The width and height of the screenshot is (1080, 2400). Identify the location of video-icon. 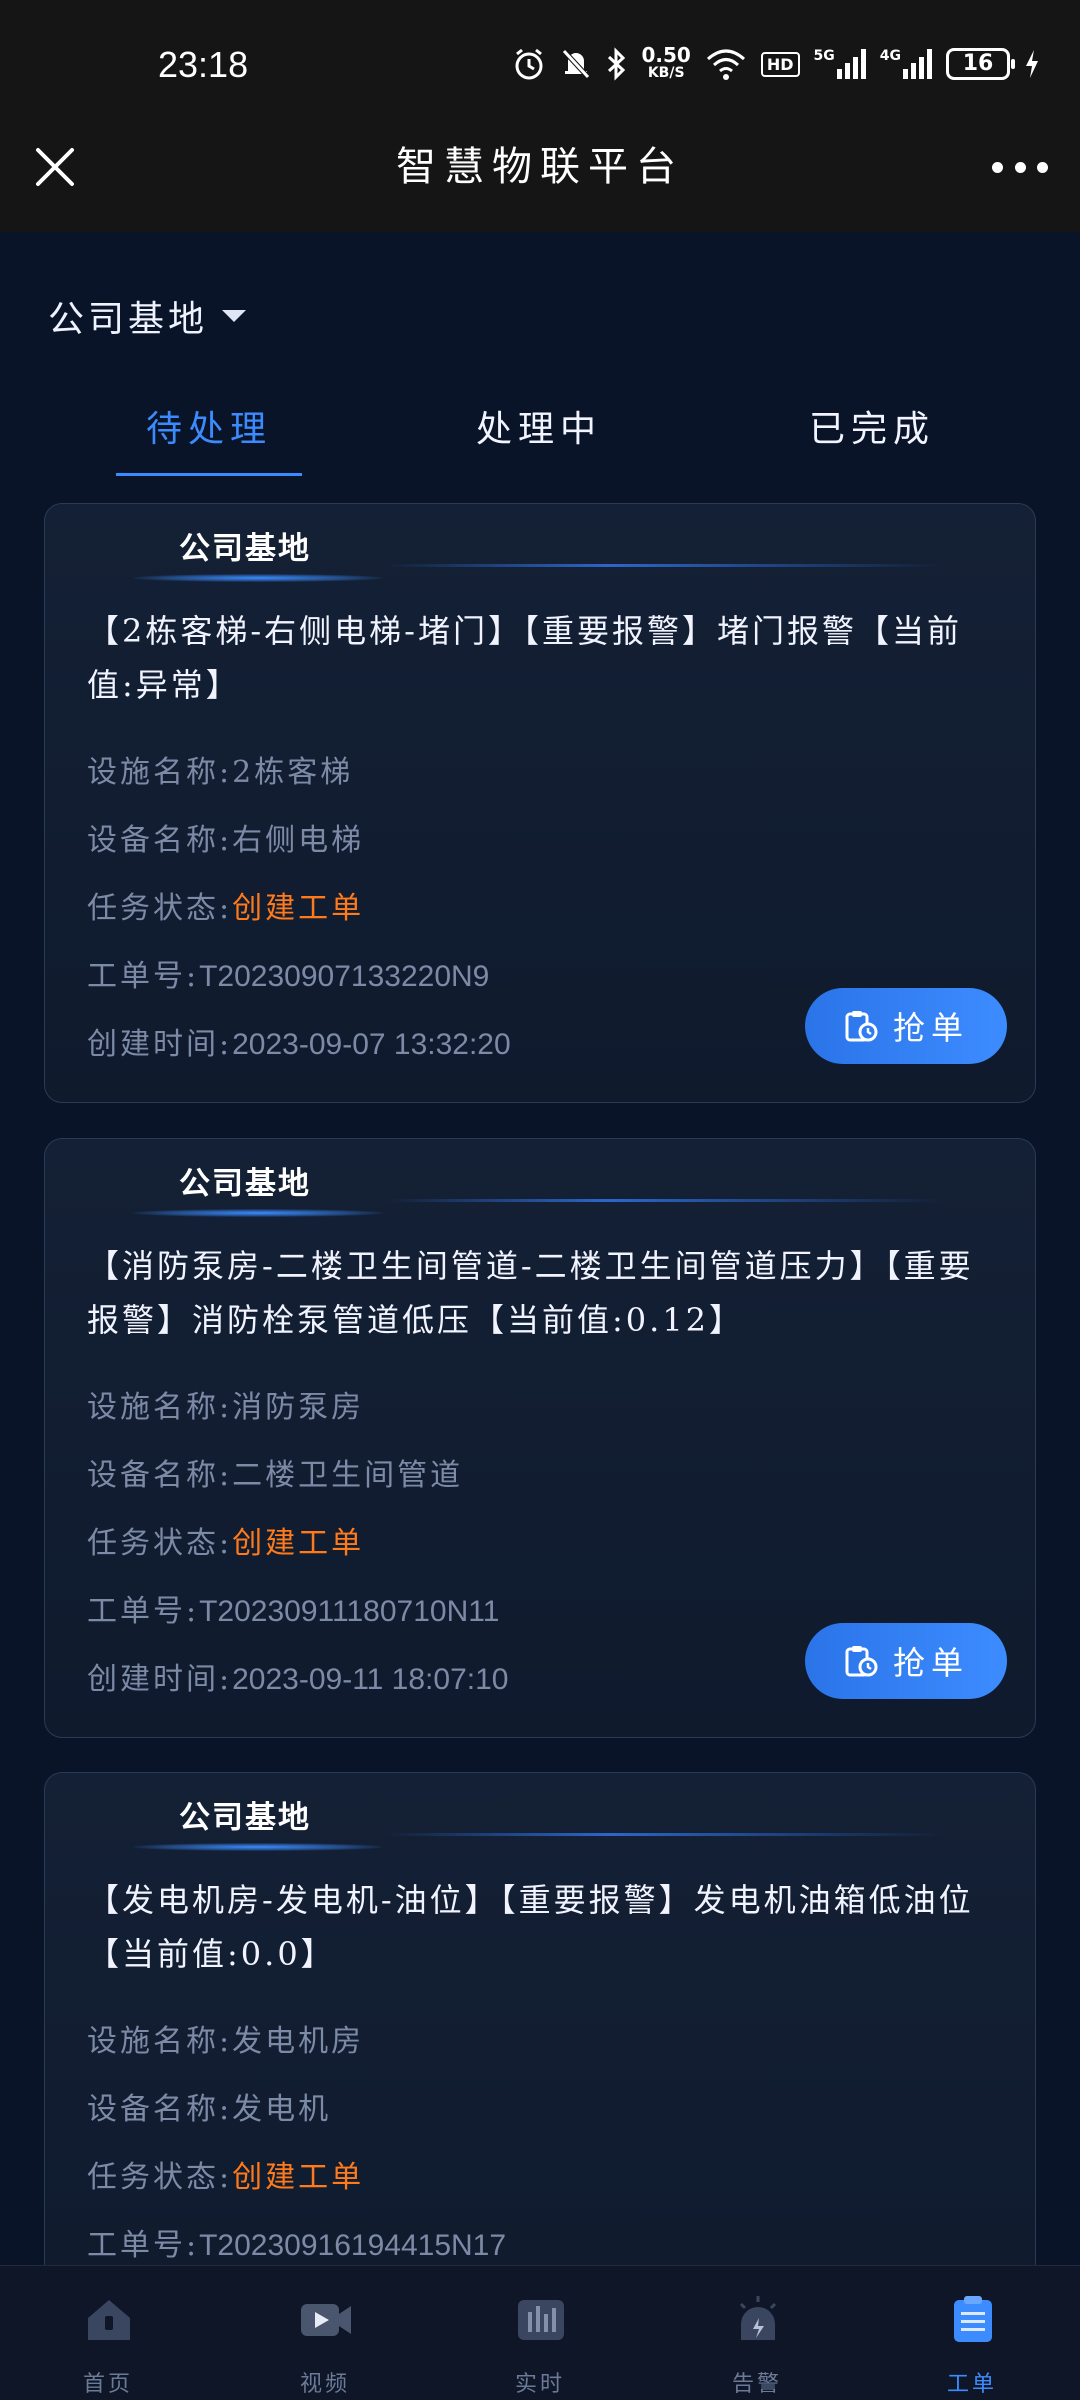
(326, 2320).